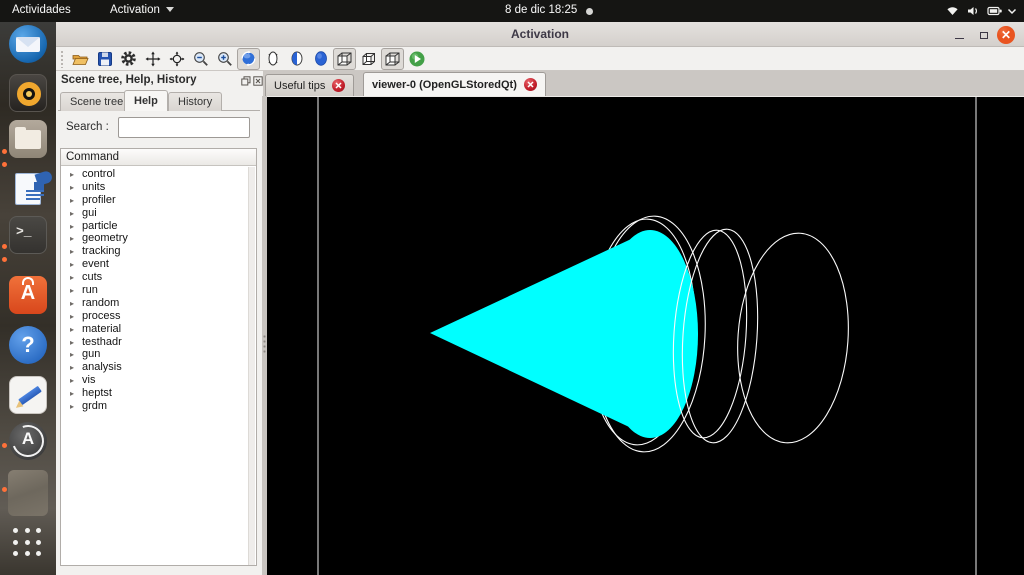 The image size is (1024, 575). I want to click on close-button: ✕, so click(1006, 35).